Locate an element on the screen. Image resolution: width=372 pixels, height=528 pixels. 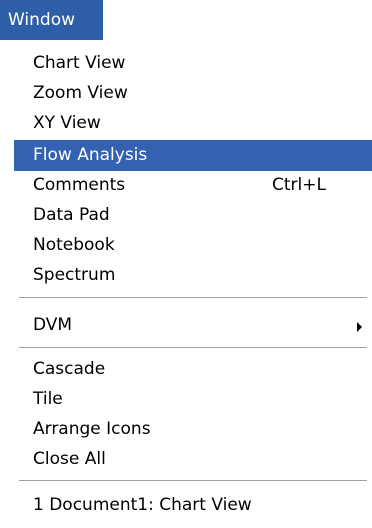
menu-item-label: 1 Document1: Chart View is located at coordinates (142, 505).